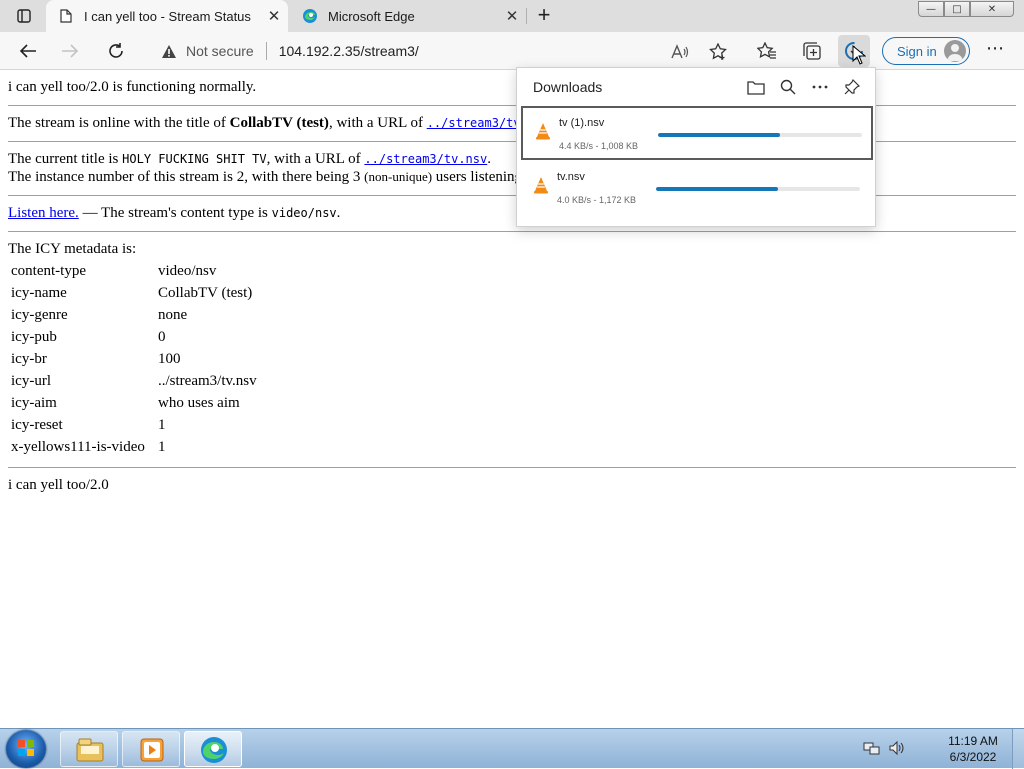 The height and width of the screenshot is (769, 1024). I want to click on read-aloud-icon, so click(680, 52).